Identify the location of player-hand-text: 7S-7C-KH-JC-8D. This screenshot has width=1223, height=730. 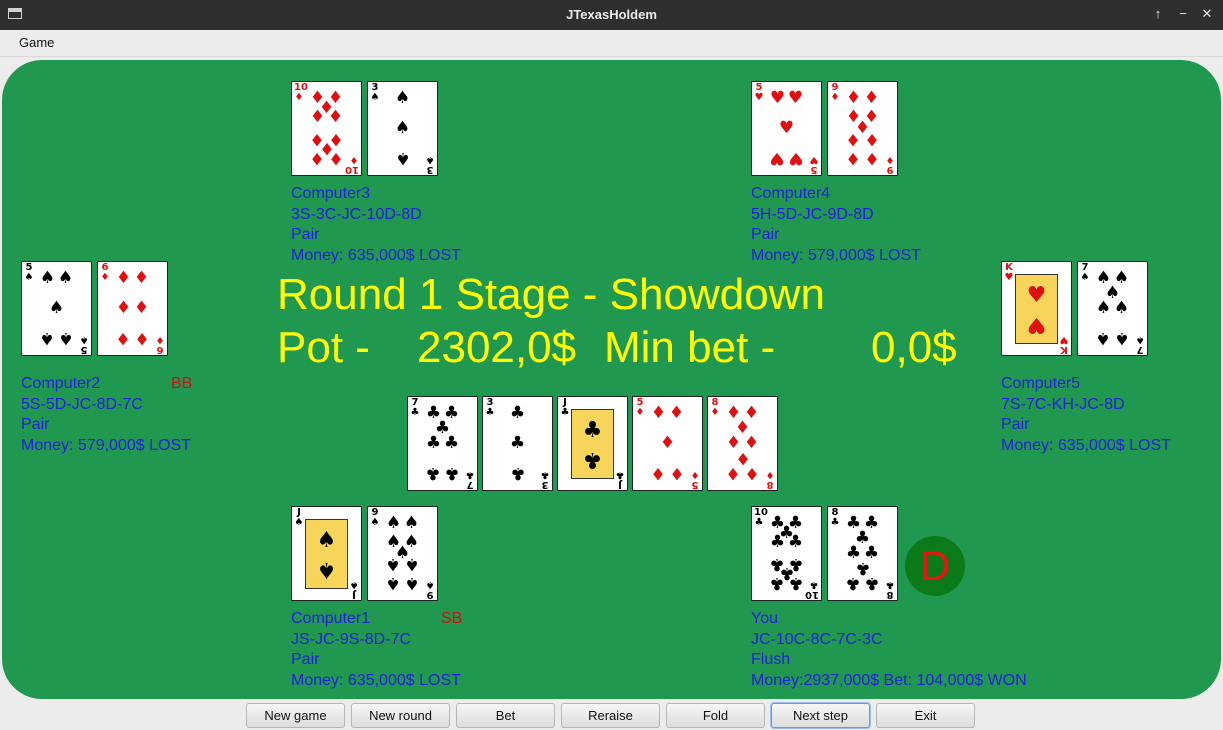
(1063, 404).